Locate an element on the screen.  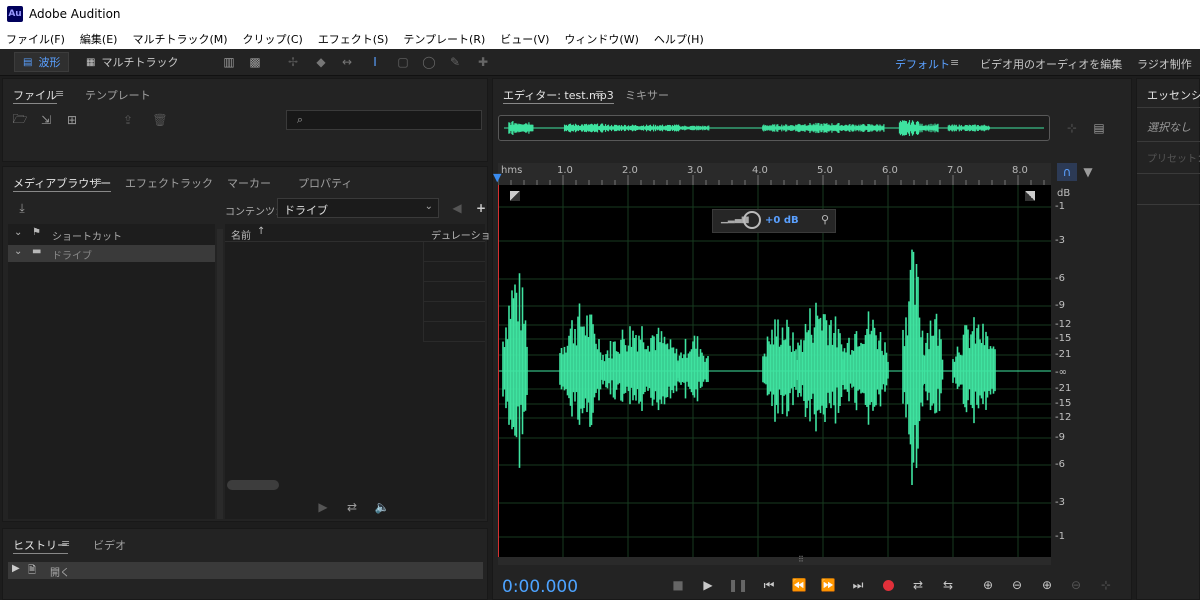
waveform-overview is located at coordinates (774, 128).